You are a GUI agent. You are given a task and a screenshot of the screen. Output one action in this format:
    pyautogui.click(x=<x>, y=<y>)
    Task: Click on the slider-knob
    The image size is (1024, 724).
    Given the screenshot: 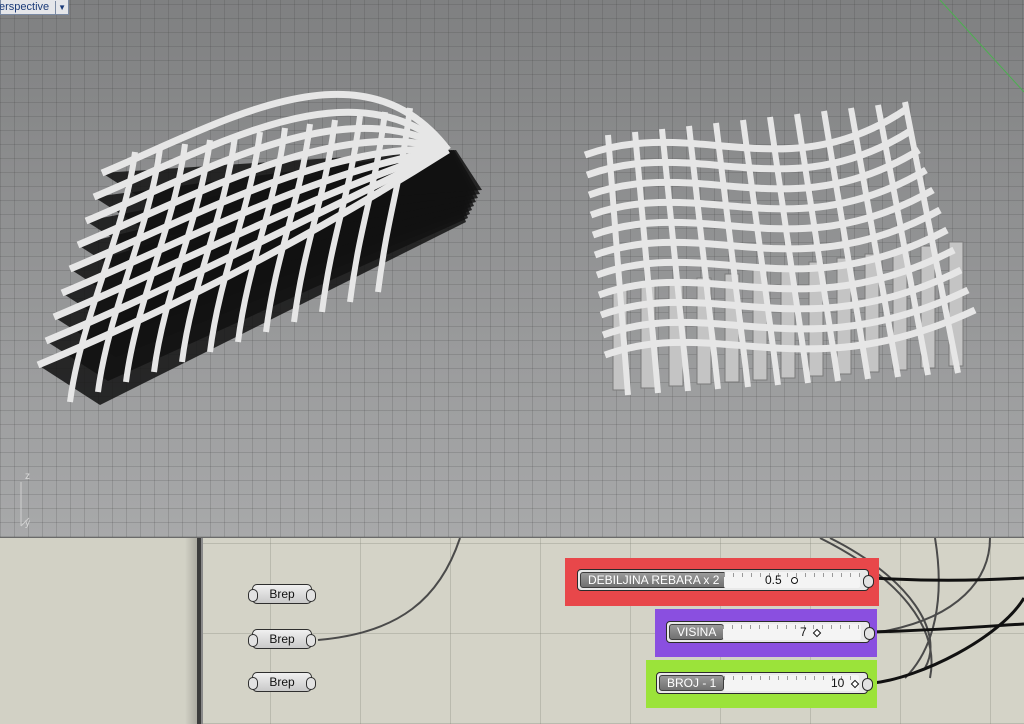 What is the action you would take?
    pyautogui.click(x=794, y=580)
    